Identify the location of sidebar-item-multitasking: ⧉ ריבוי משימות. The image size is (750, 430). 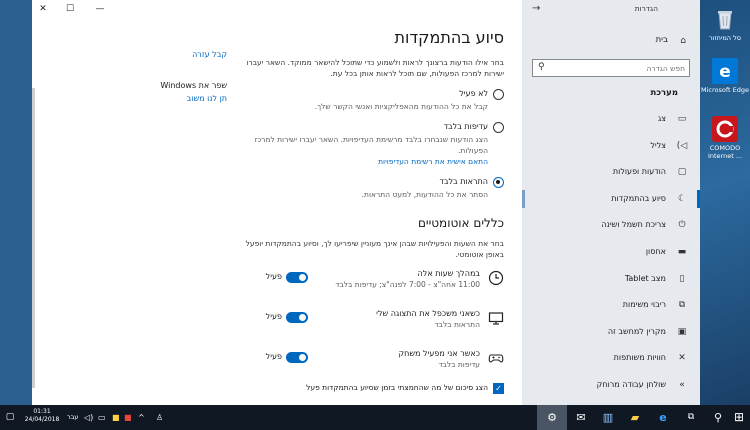
(611, 305).